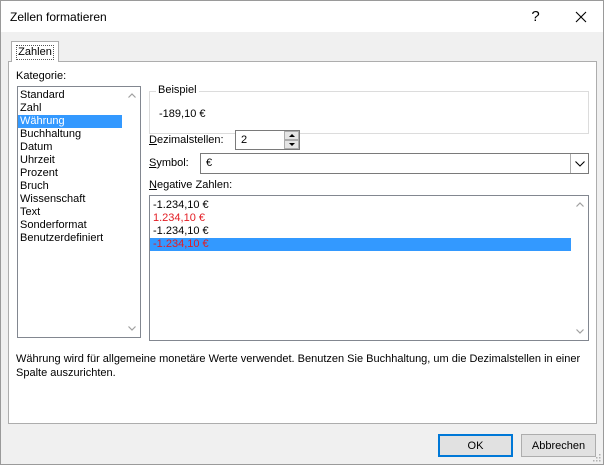  Describe the element at coordinates (475, 445) in the screenshot. I see `ok-button: OK` at that location.